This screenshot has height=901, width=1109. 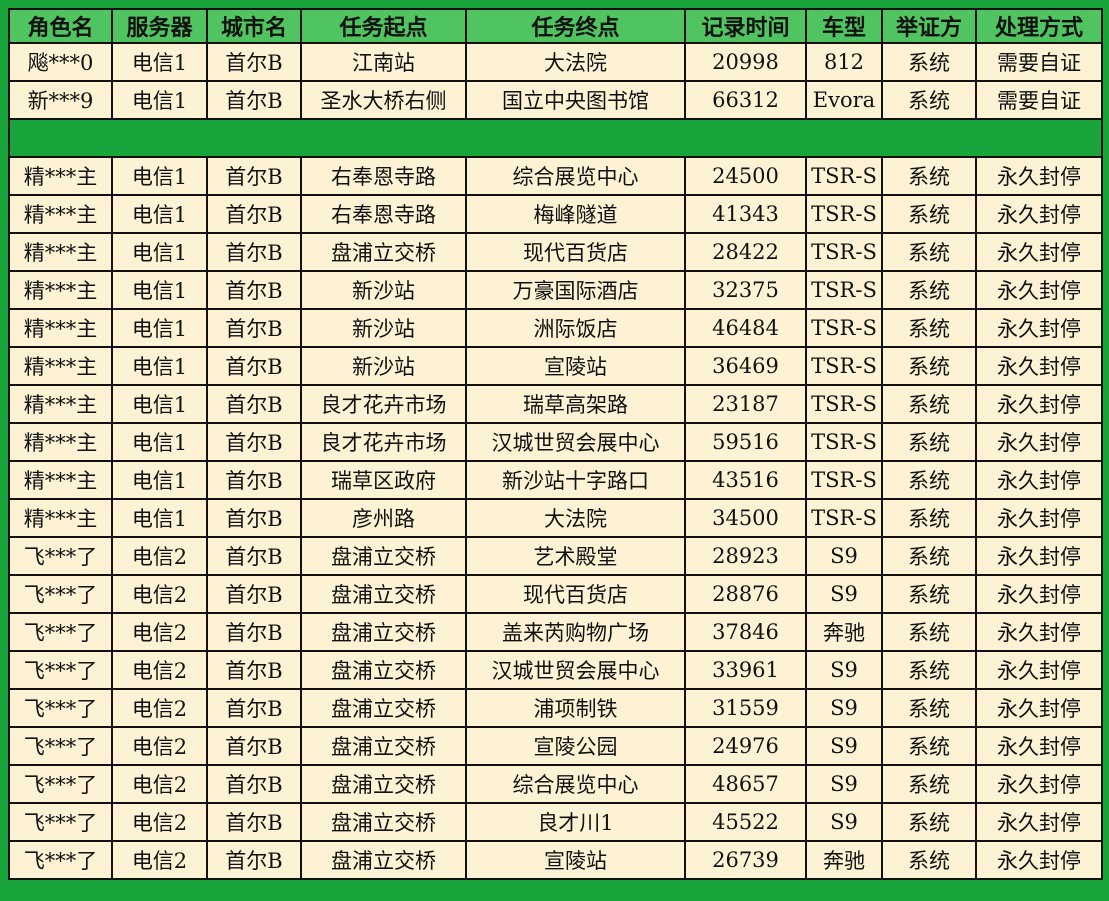 What do you see at coordinates (745, 746) in the screenshot?
I see `cell-record-time: 24976` at bounding box center [745, 746].